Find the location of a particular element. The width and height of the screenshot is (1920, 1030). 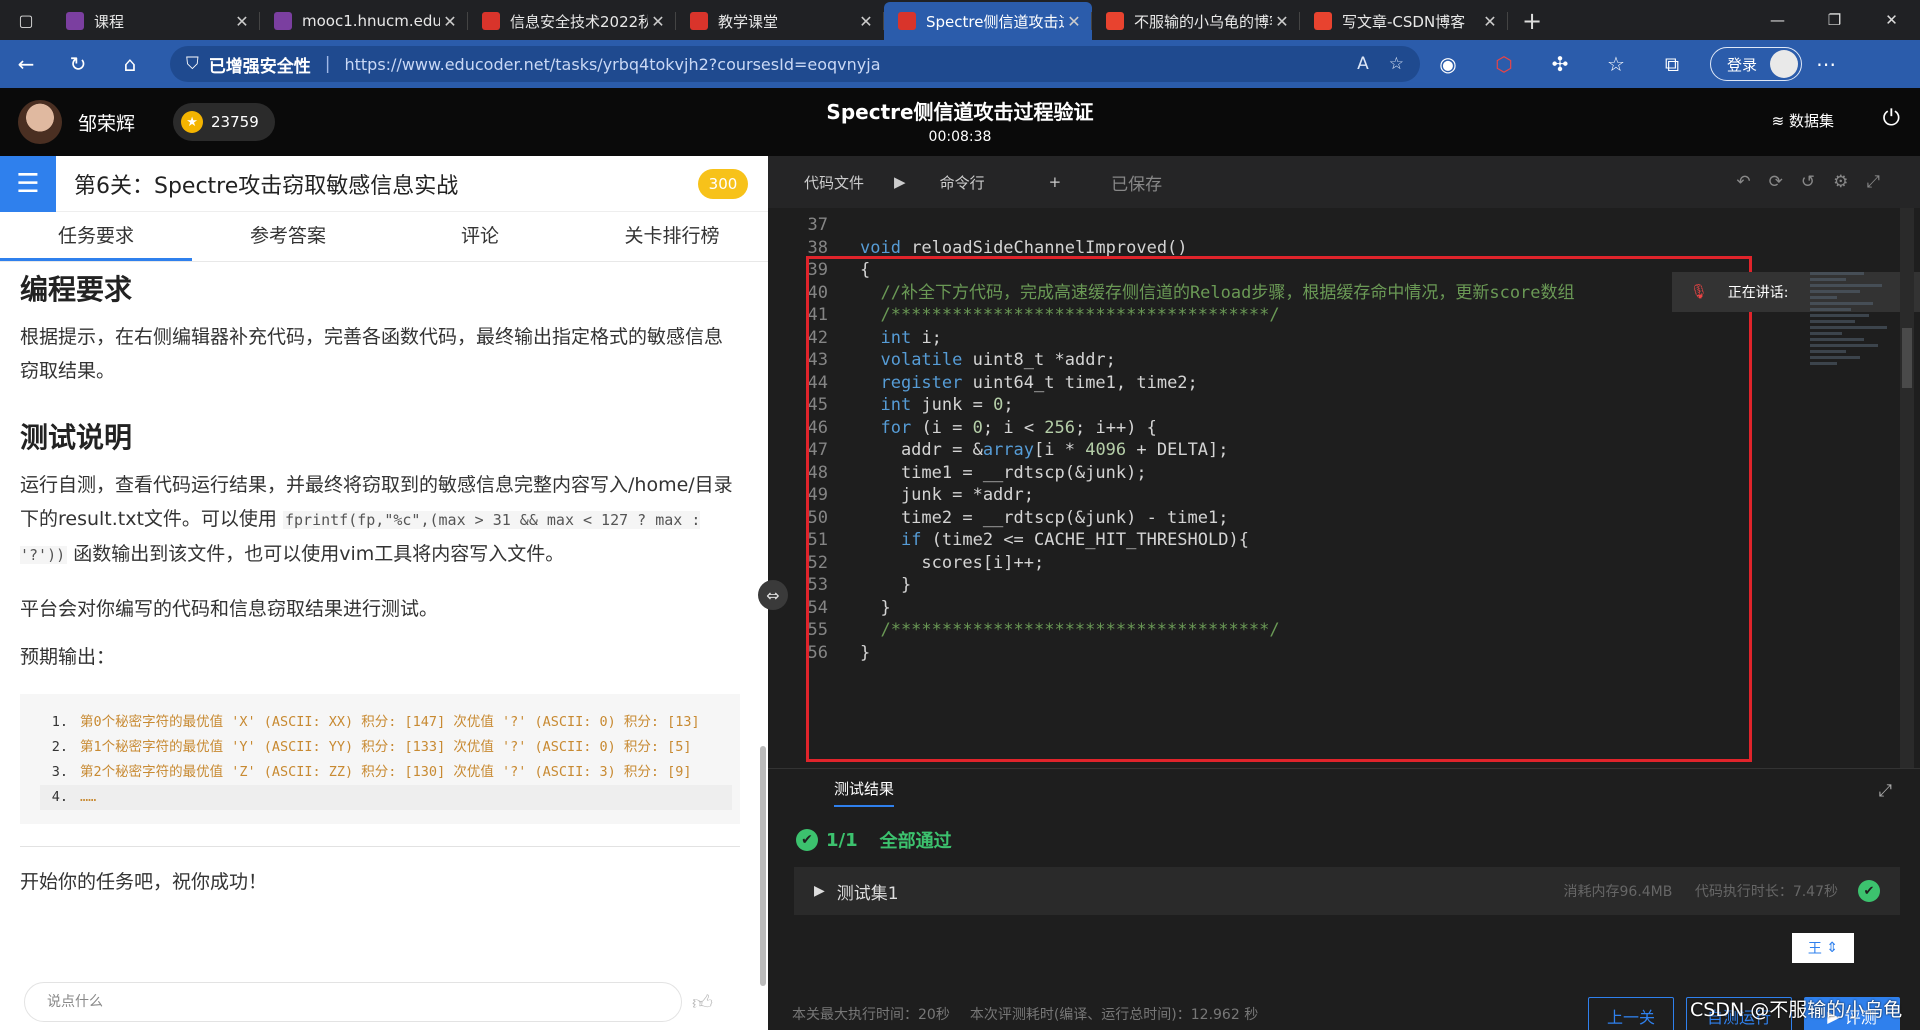

page-title: Spectre侧信道攻击过程验证 is located at coordinates (960, 112).